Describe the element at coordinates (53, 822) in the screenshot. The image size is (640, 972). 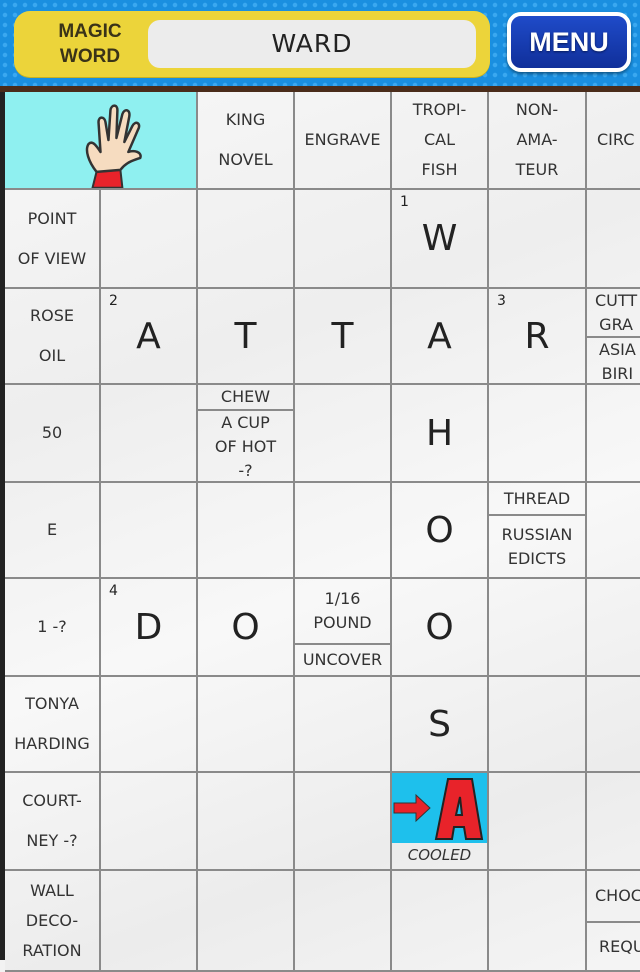
I see `row-clue-cell: COURT- NEY -?` at that location.